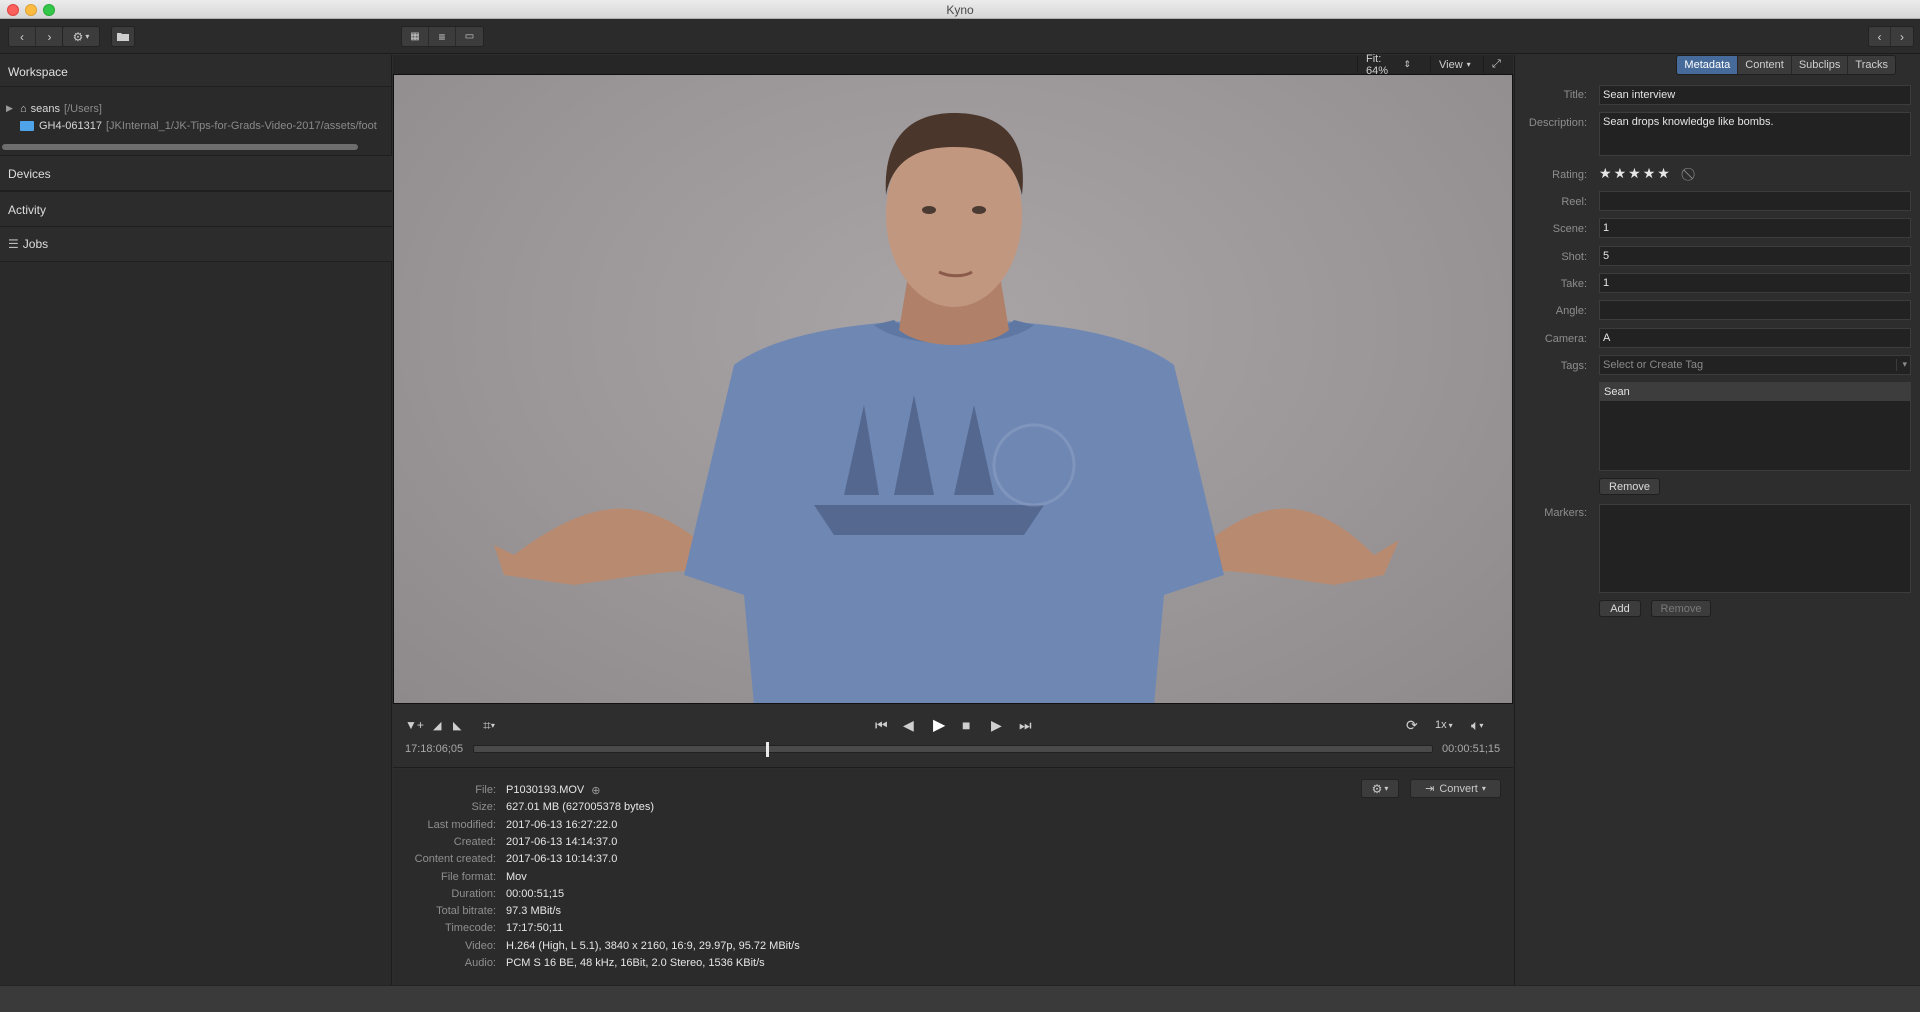 The width and height of the screenshot is (1920, 1012). I want to click on folder-add-icon, so click(123, 37).